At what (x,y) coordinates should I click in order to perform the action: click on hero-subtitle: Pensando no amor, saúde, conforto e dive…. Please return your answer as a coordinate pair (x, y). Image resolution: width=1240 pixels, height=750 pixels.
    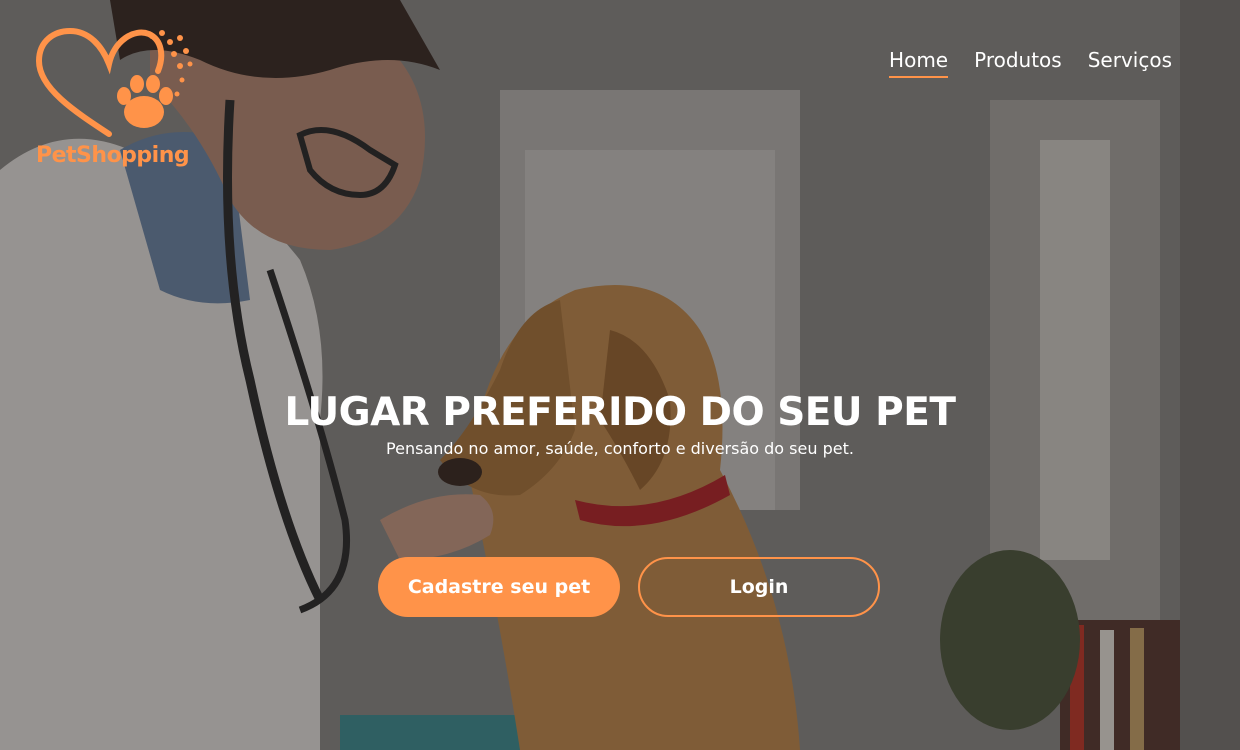
    Looking at the image, I should click on (620, 448).